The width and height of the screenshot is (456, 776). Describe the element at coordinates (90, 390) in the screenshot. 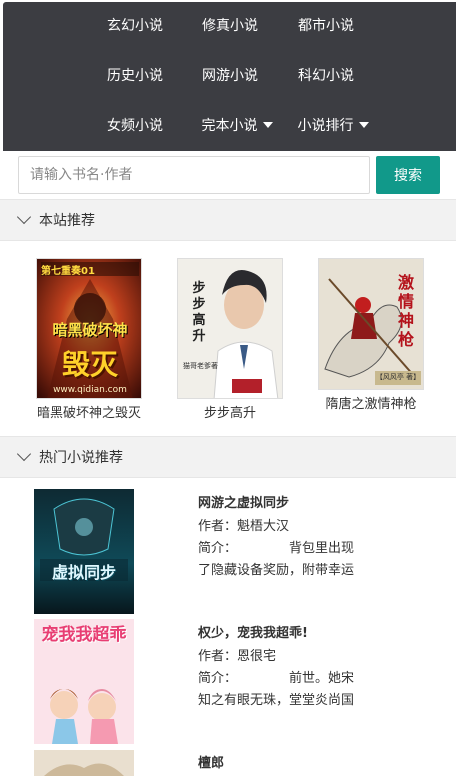

I see `cover-url-text: www.qidian.com` at that location.